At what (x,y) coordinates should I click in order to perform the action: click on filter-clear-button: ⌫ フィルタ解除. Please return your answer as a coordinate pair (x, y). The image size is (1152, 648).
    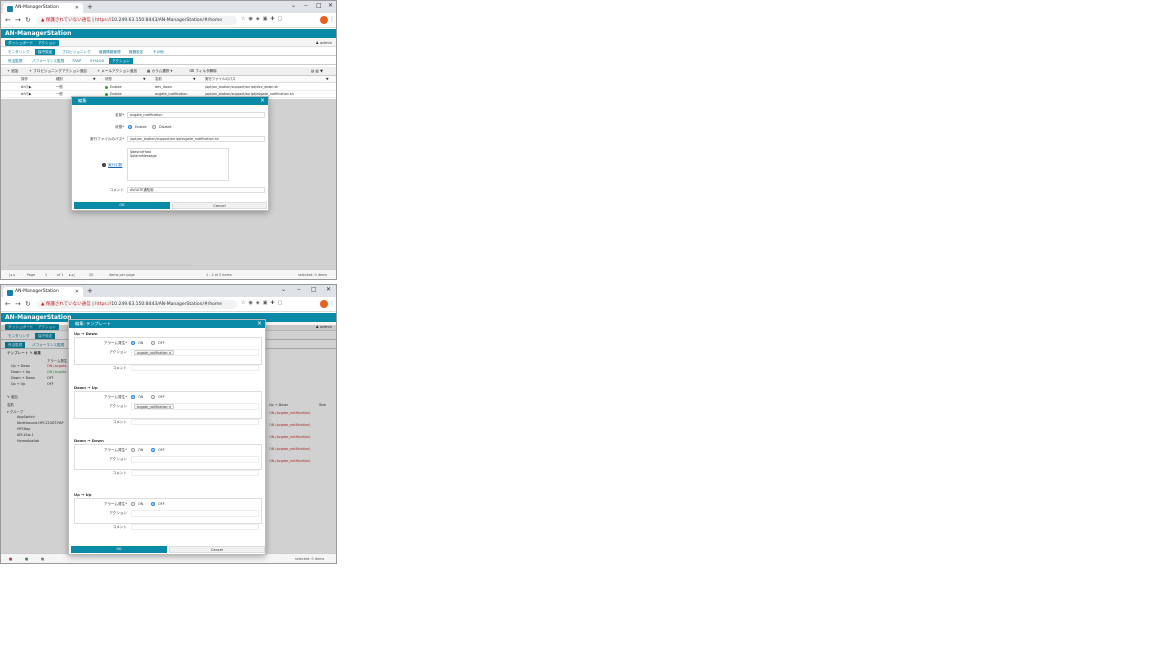
    Looking at the image, I should click on (203, 71).